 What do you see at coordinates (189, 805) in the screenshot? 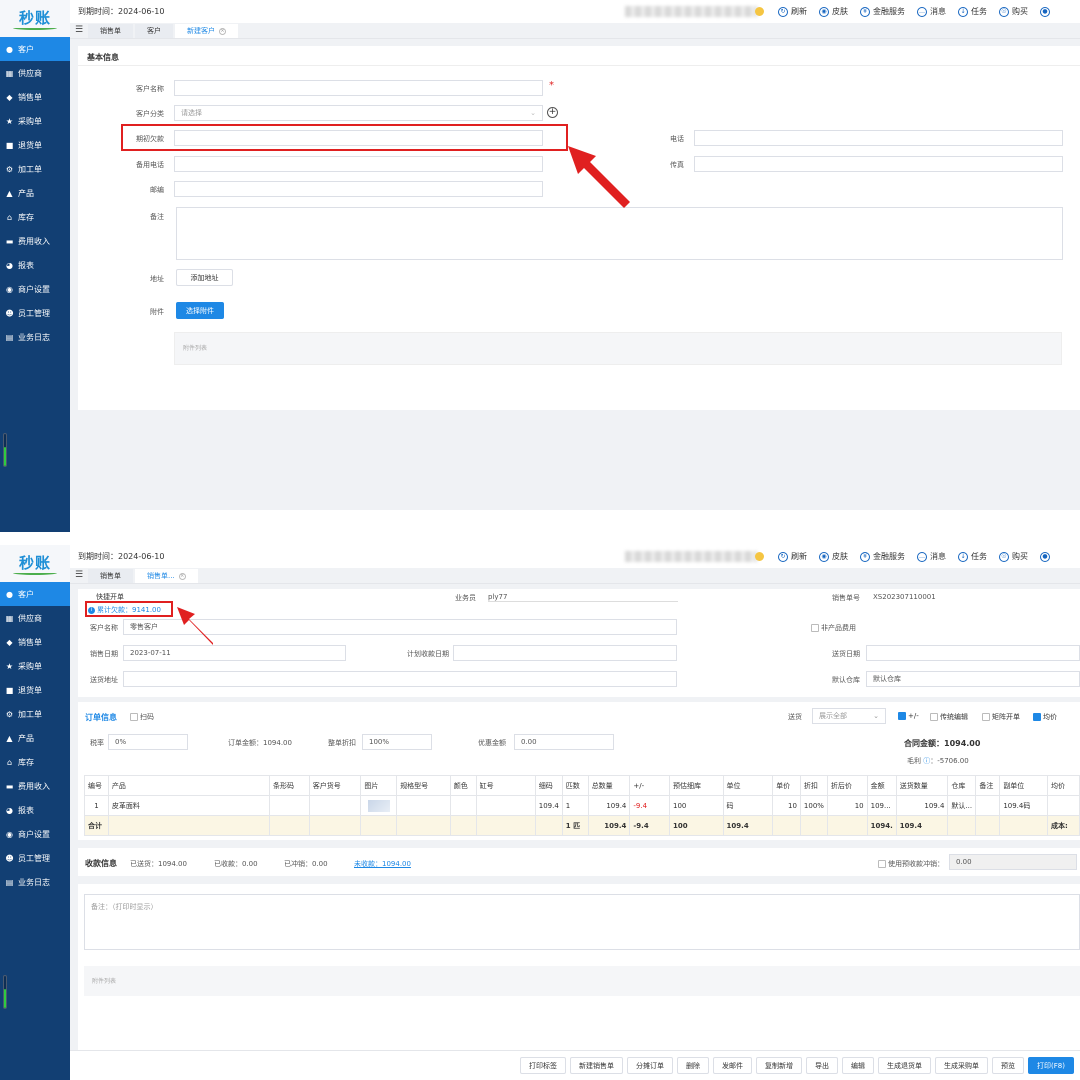
I see `table-cell: 皮革面料` at bounding box center [189, 805].